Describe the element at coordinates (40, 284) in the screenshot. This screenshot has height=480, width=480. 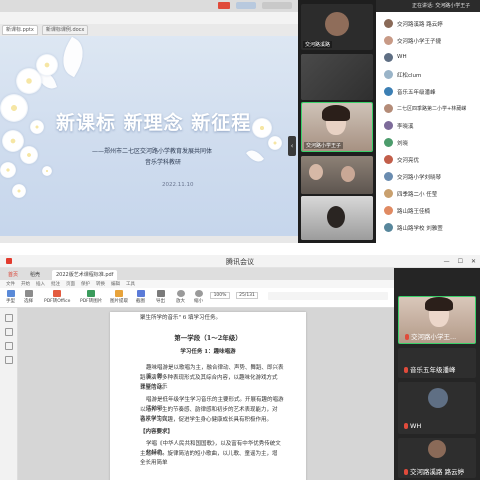
I see `menu-item: 插入` at that location.